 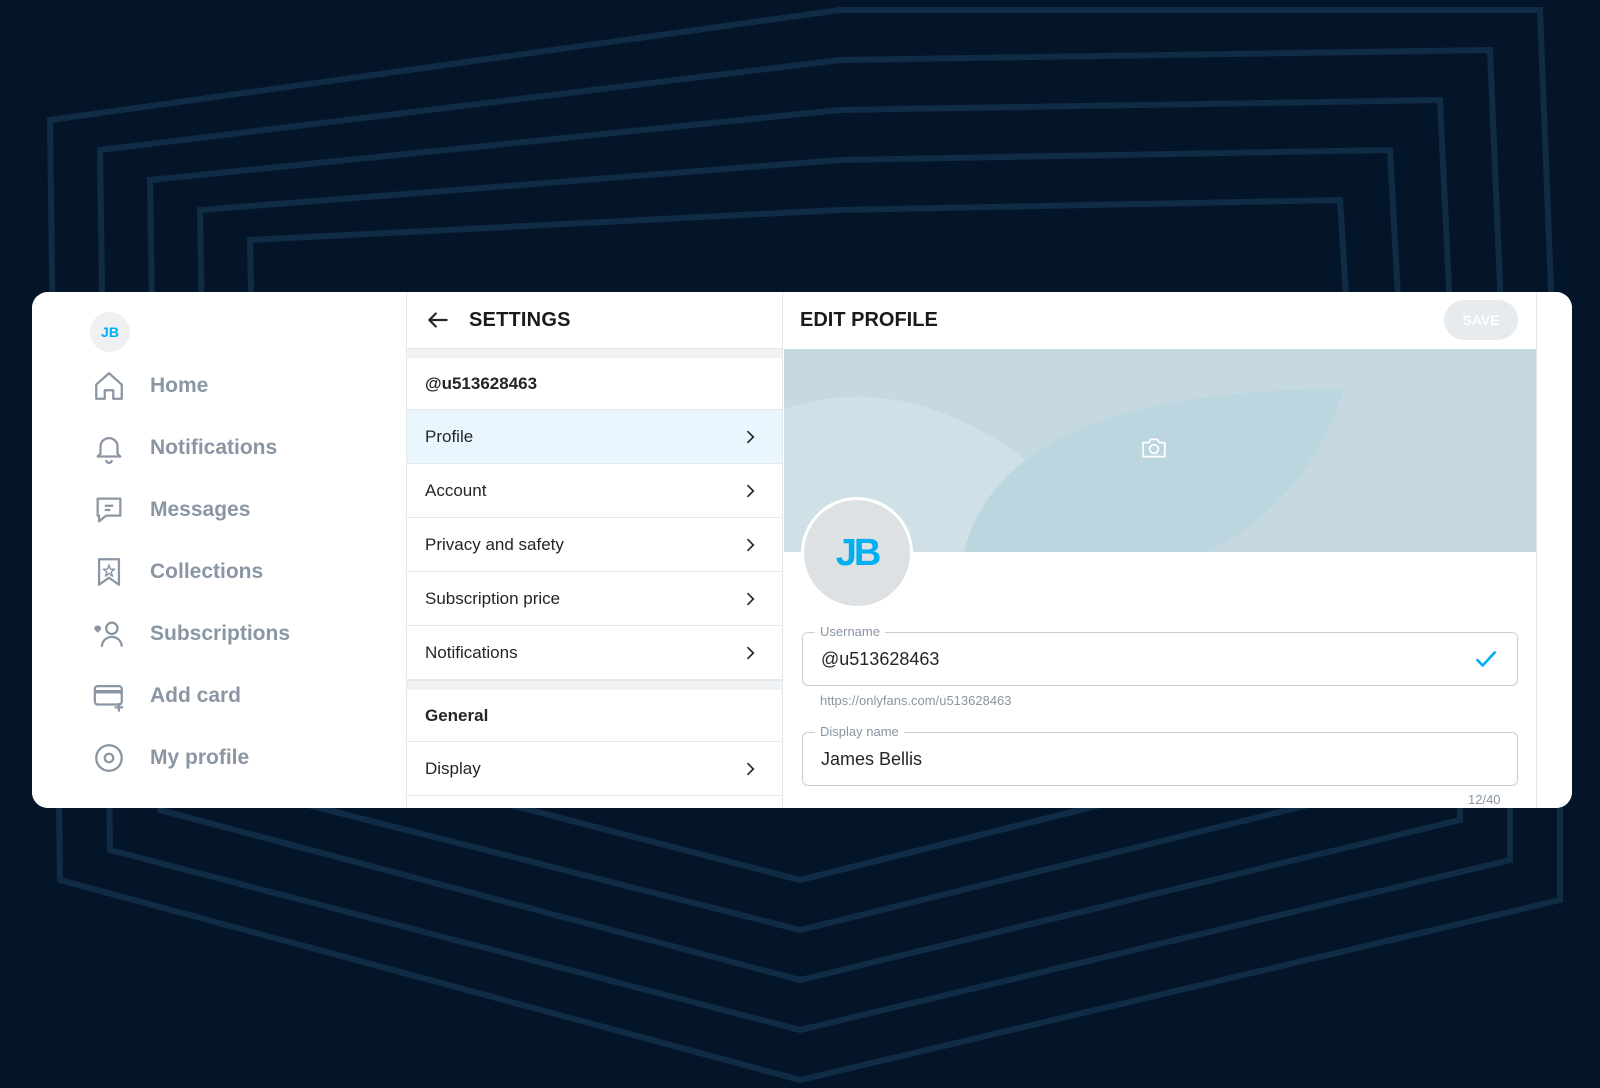 I want to click on scroll-gutter, so click(x=1554, y=550).